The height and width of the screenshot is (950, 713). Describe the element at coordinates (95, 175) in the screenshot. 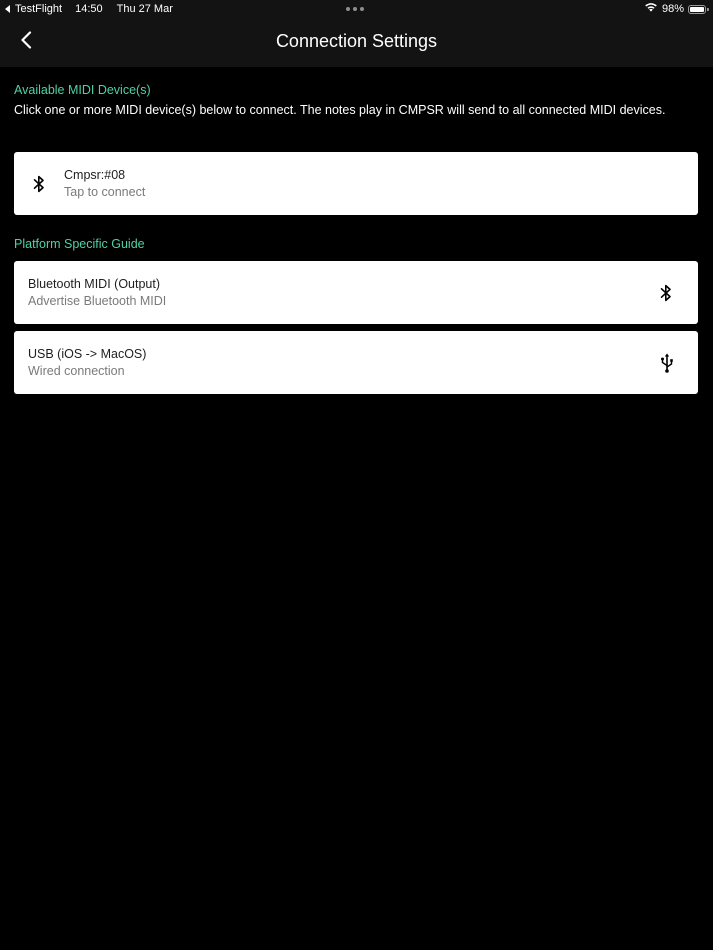

I see `device-name: Cmpsr:#08` at that location.